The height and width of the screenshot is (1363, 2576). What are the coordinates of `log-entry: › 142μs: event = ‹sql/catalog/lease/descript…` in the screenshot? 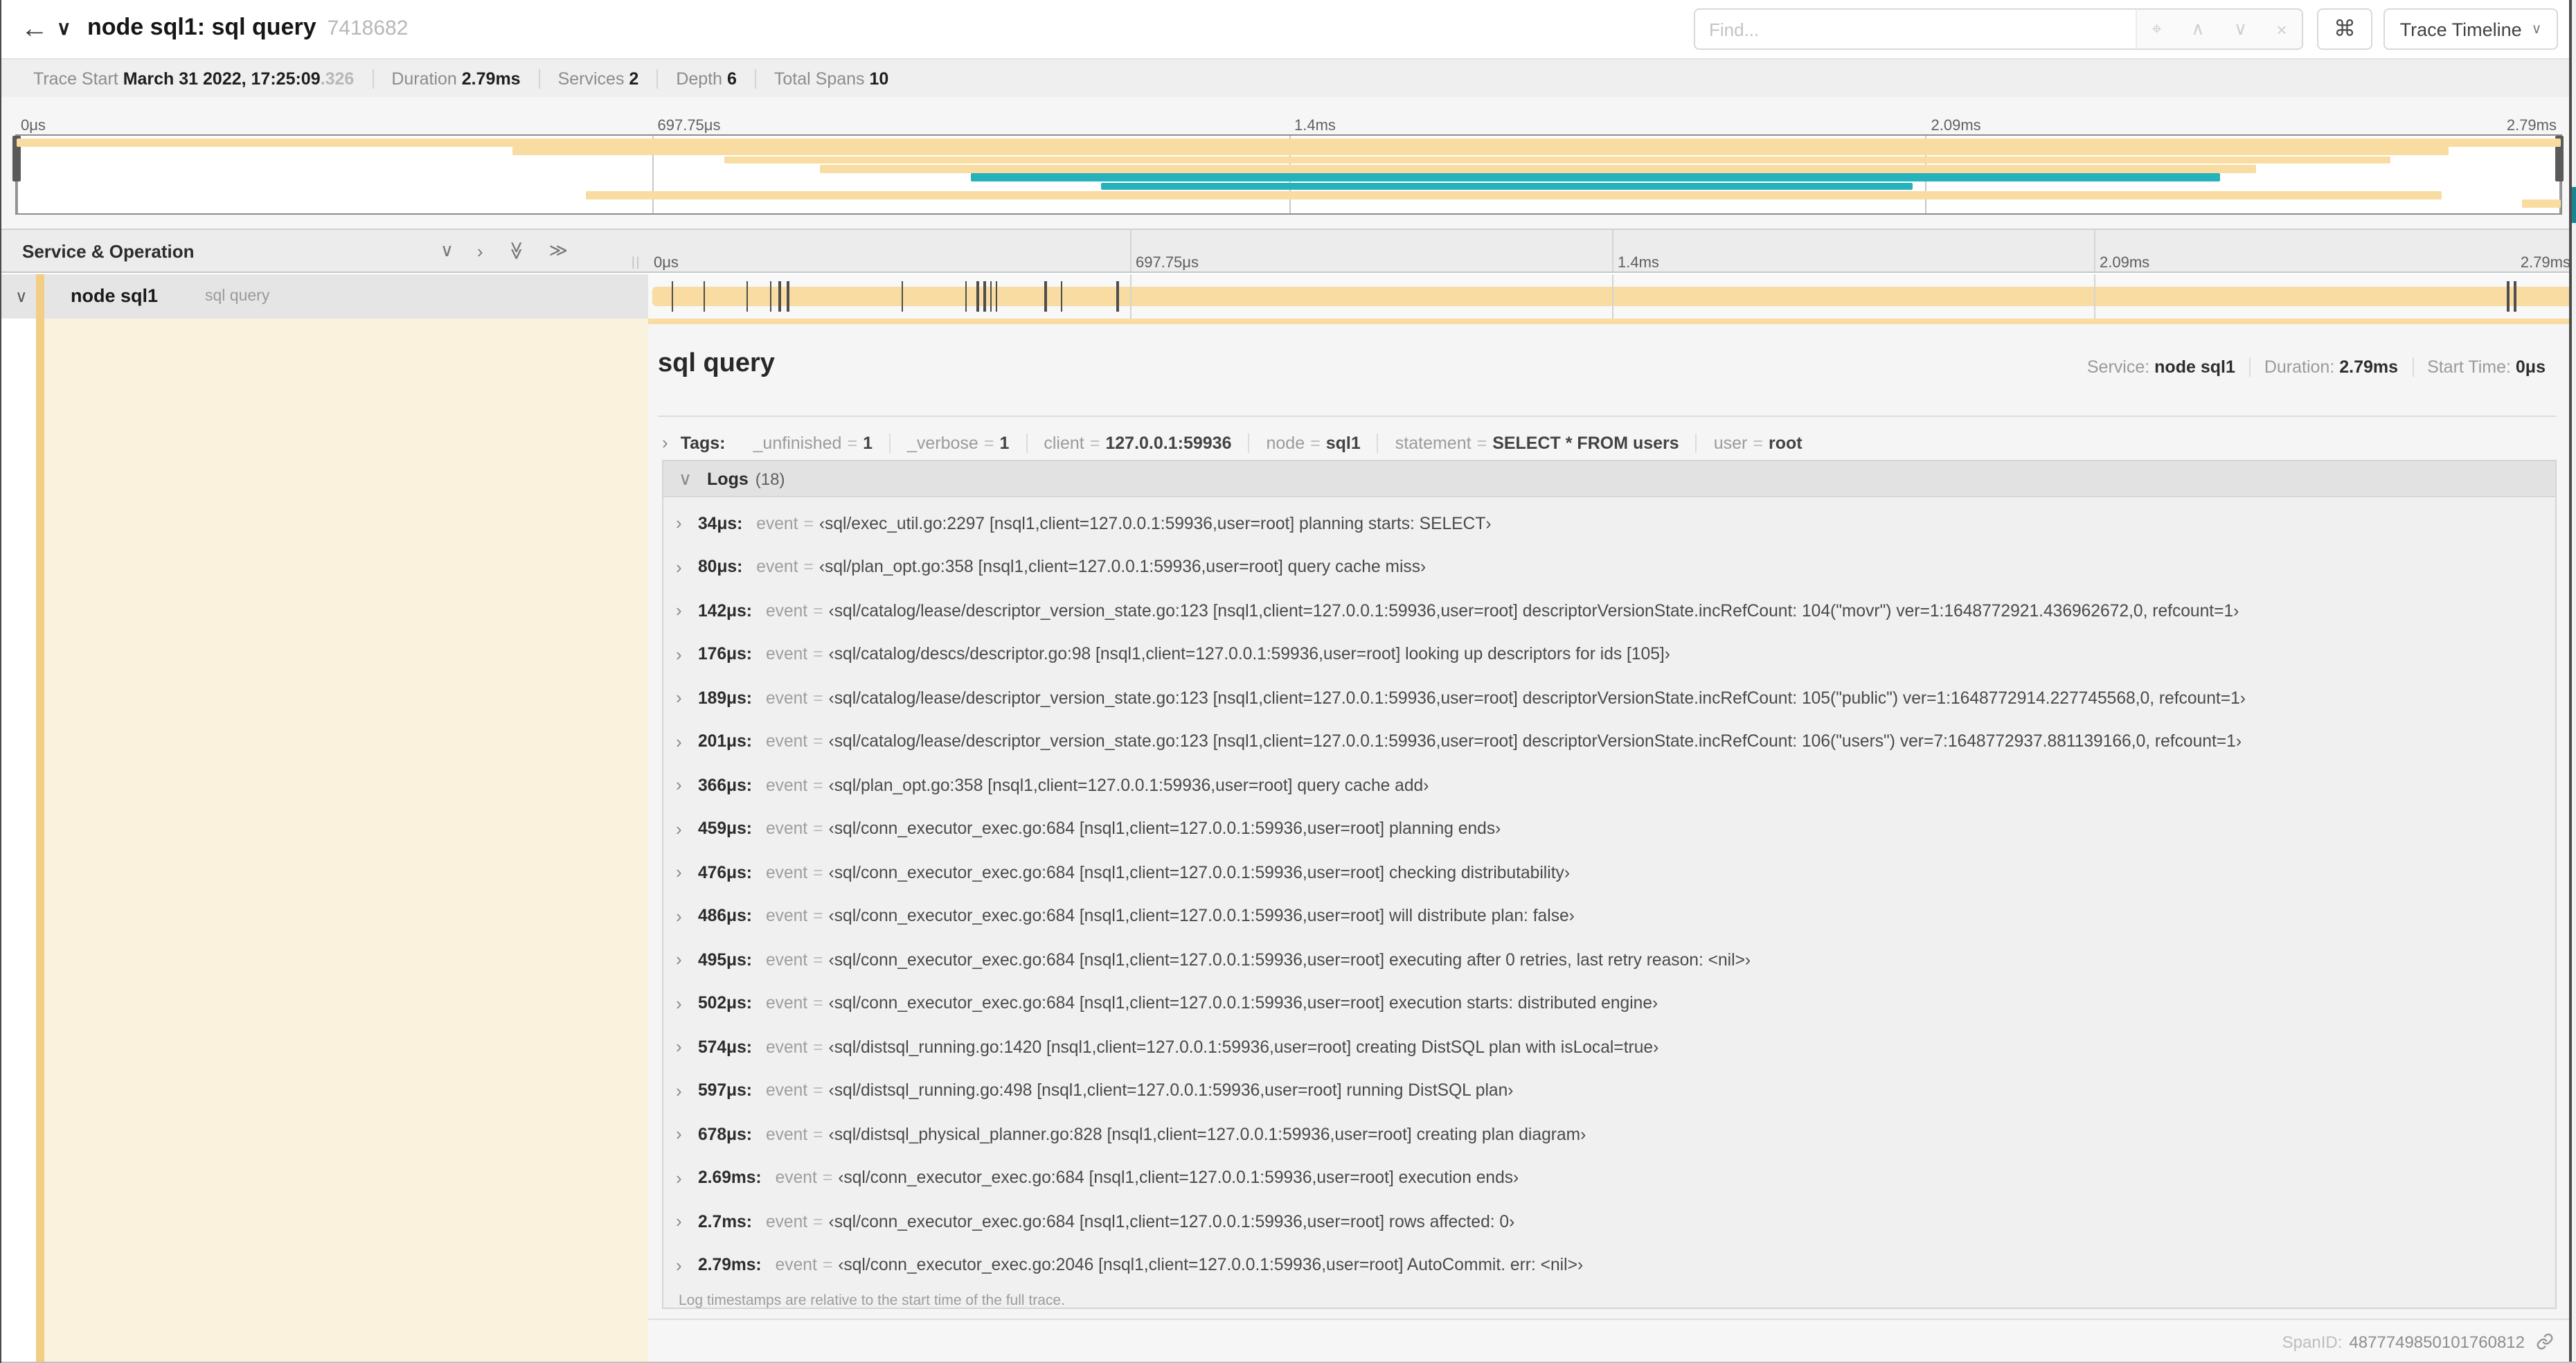 It's located at (1609, 611).